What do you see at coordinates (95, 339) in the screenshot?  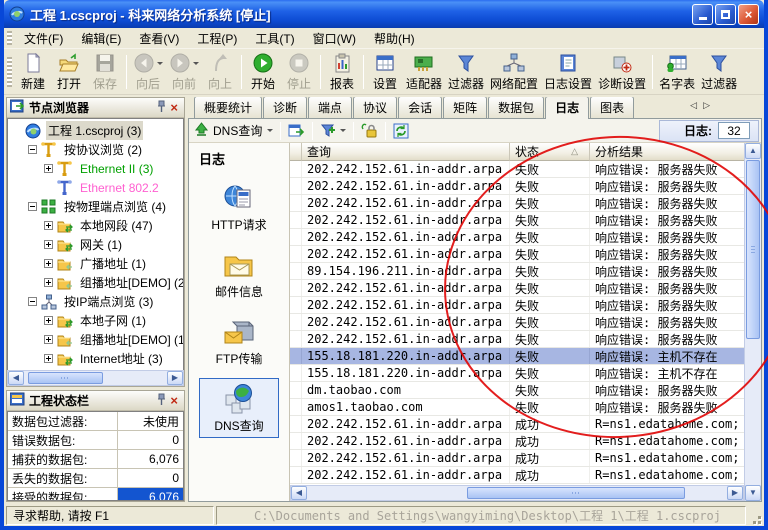 I see `tree-item: 组播地址[DEMO] (1` at bounding box center [95, 339].